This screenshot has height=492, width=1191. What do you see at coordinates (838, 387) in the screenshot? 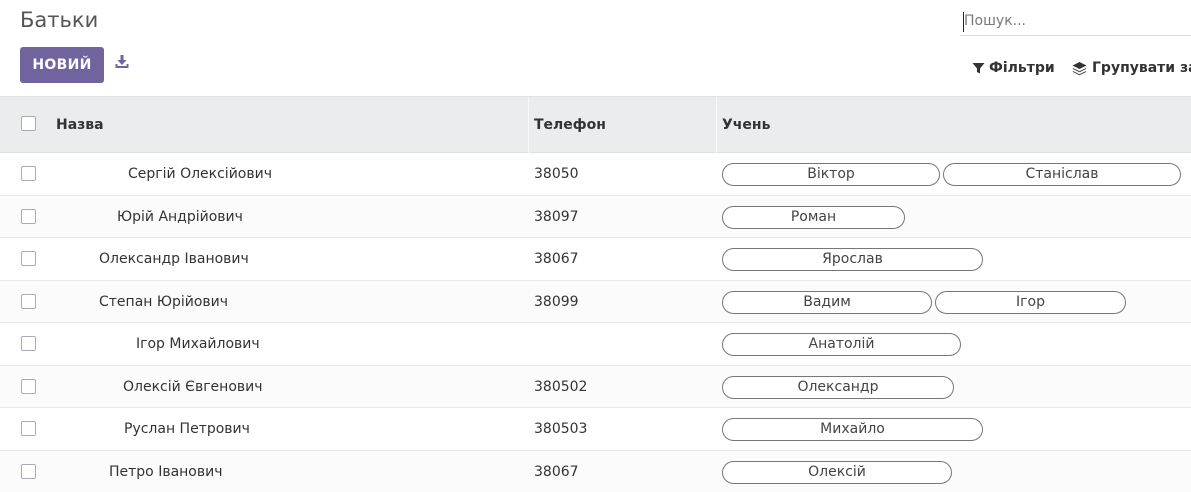
I see `student-tag: Олександр` at bounding box center [838, 387].